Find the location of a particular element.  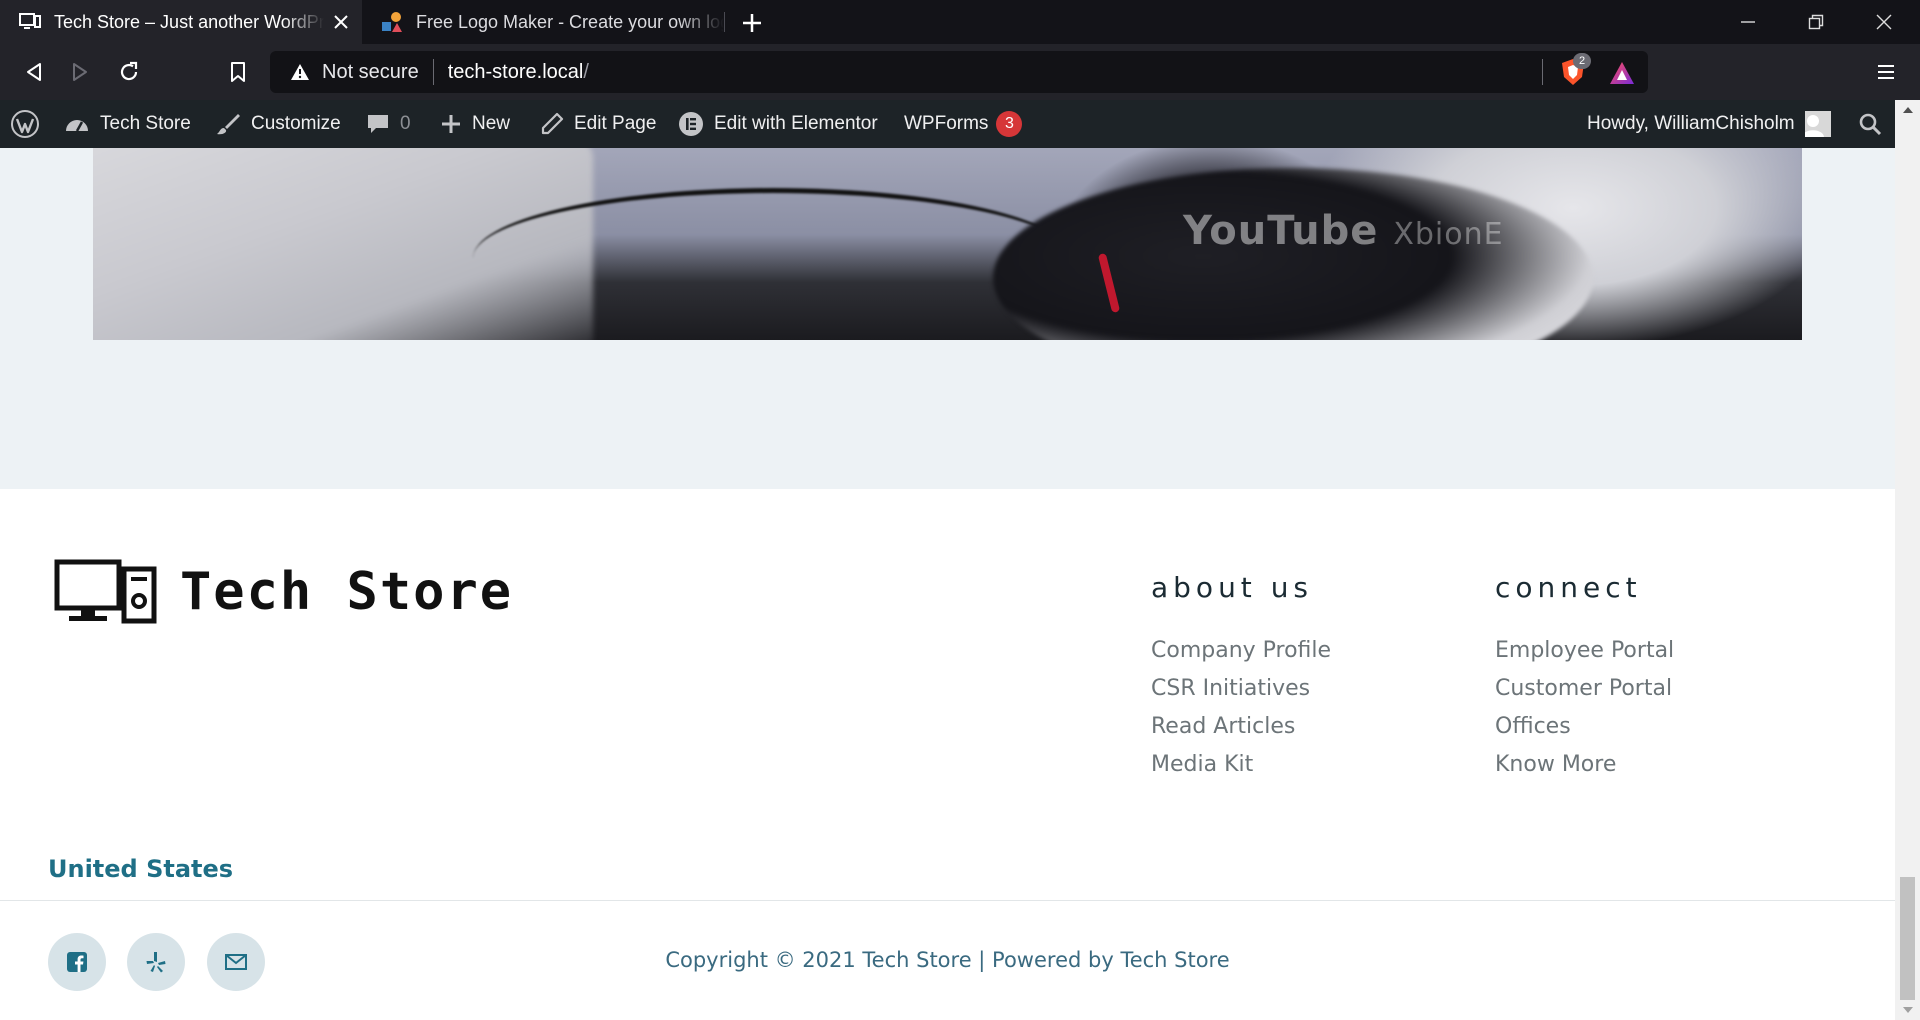

scroll-up-arrow is located at coordinates (1907, 110).